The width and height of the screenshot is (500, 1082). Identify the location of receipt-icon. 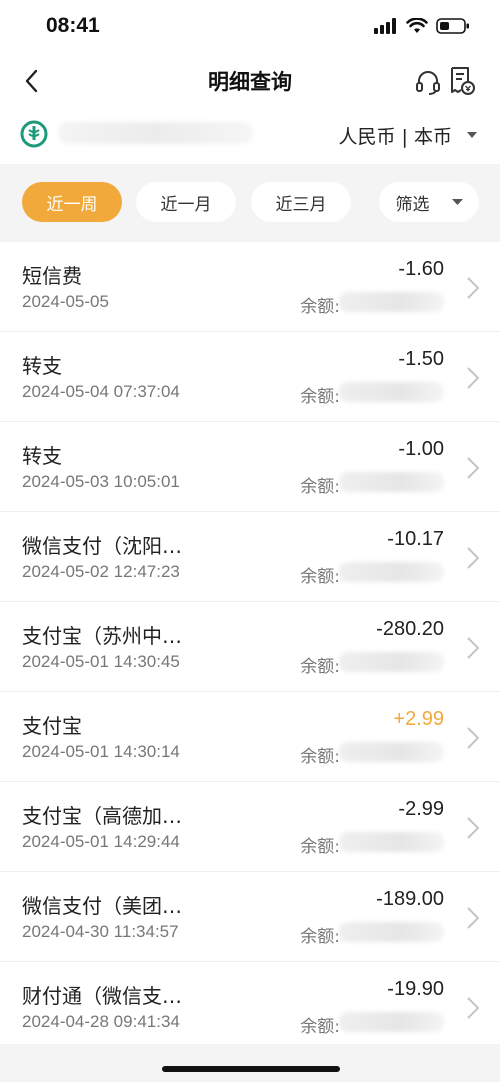
(462, 81).